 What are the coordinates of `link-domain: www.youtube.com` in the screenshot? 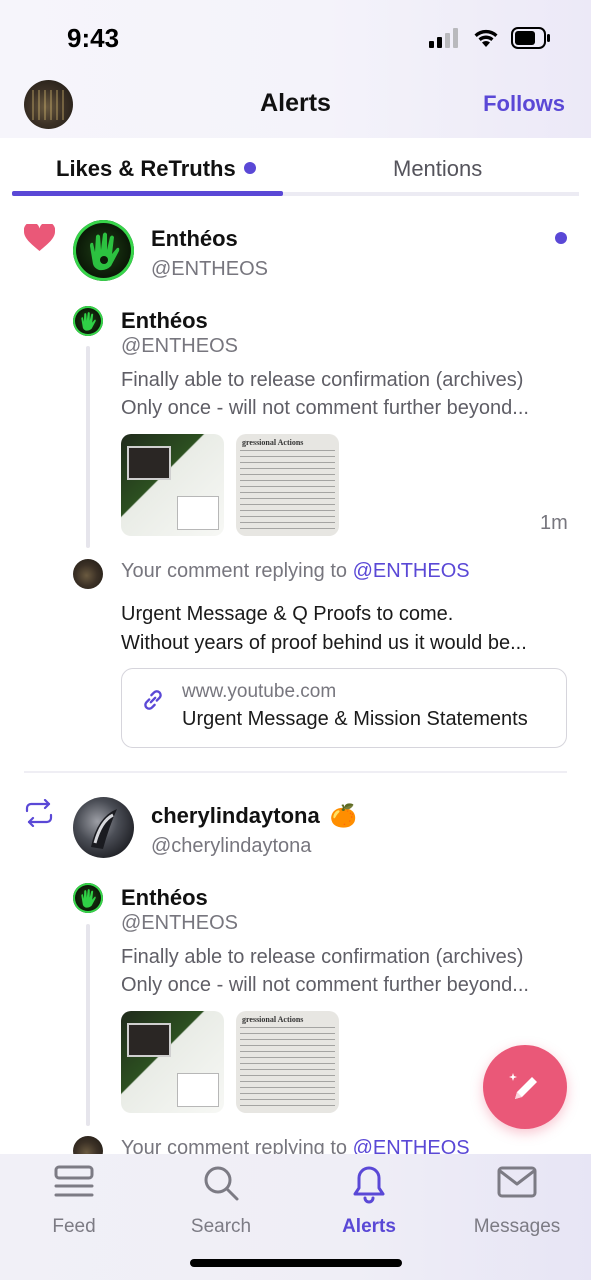 It's located at (259, 691).